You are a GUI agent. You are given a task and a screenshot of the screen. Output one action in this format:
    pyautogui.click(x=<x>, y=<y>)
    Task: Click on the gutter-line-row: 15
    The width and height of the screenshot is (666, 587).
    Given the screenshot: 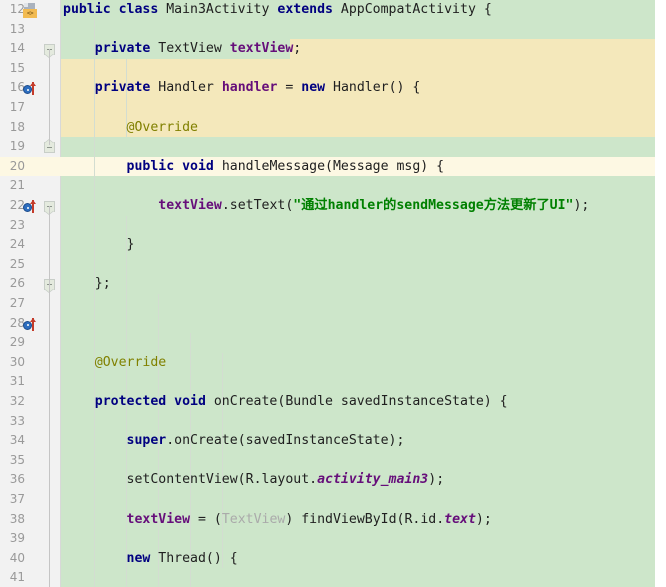 What is the action you would take?
    pyautogui.click(x=30, y=69)
    